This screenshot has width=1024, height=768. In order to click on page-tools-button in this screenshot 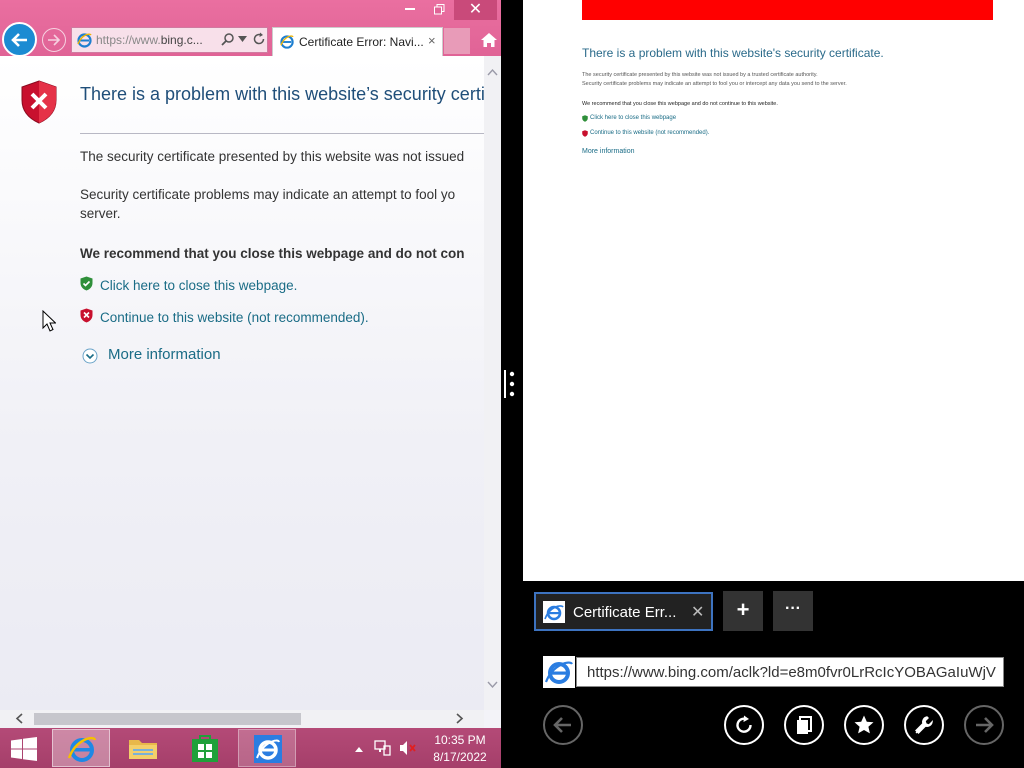, I will do `click(924, 725)`.